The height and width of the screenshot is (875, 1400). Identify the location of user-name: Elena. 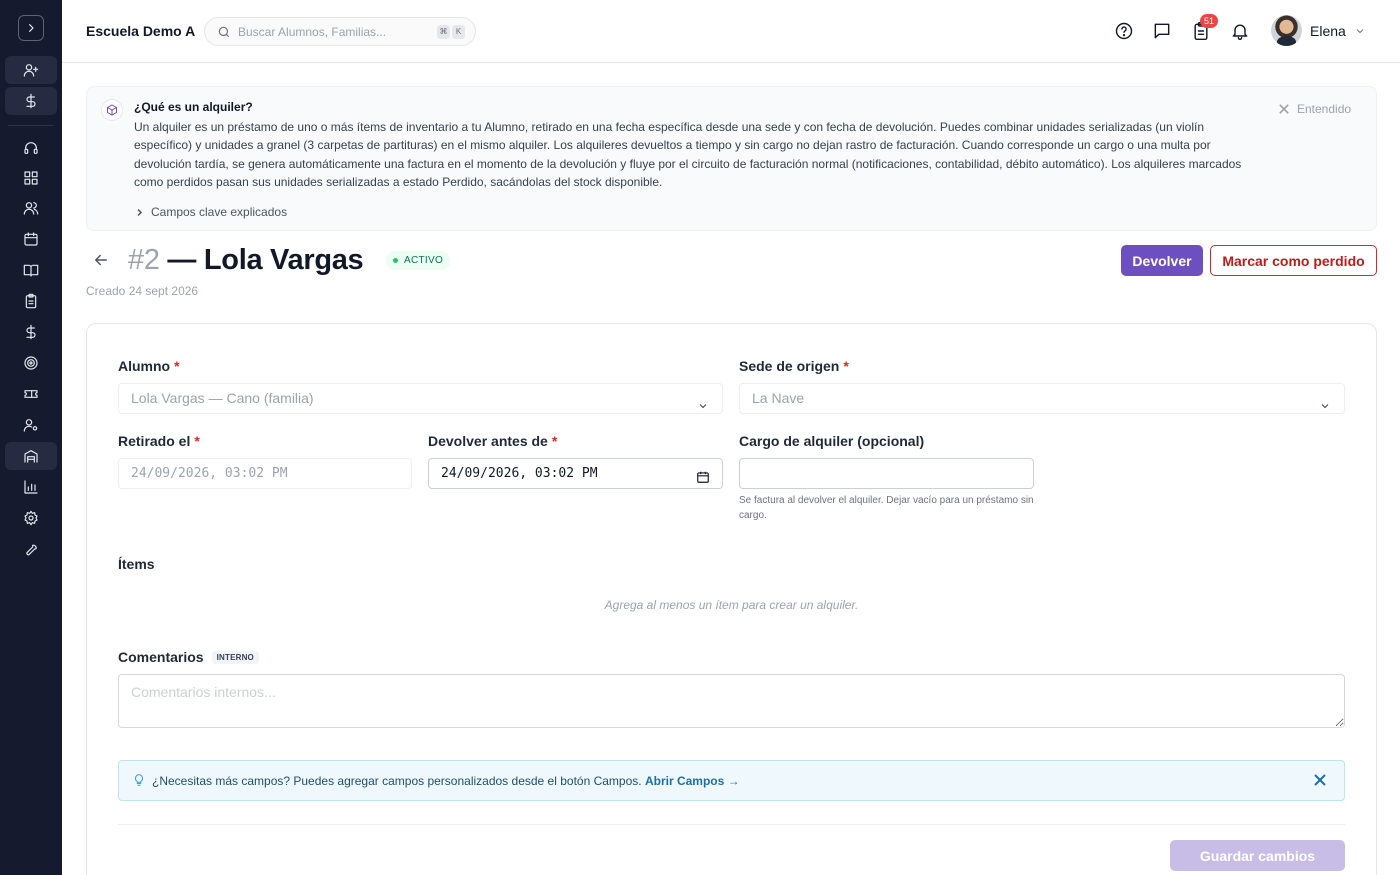
(1328, 31).